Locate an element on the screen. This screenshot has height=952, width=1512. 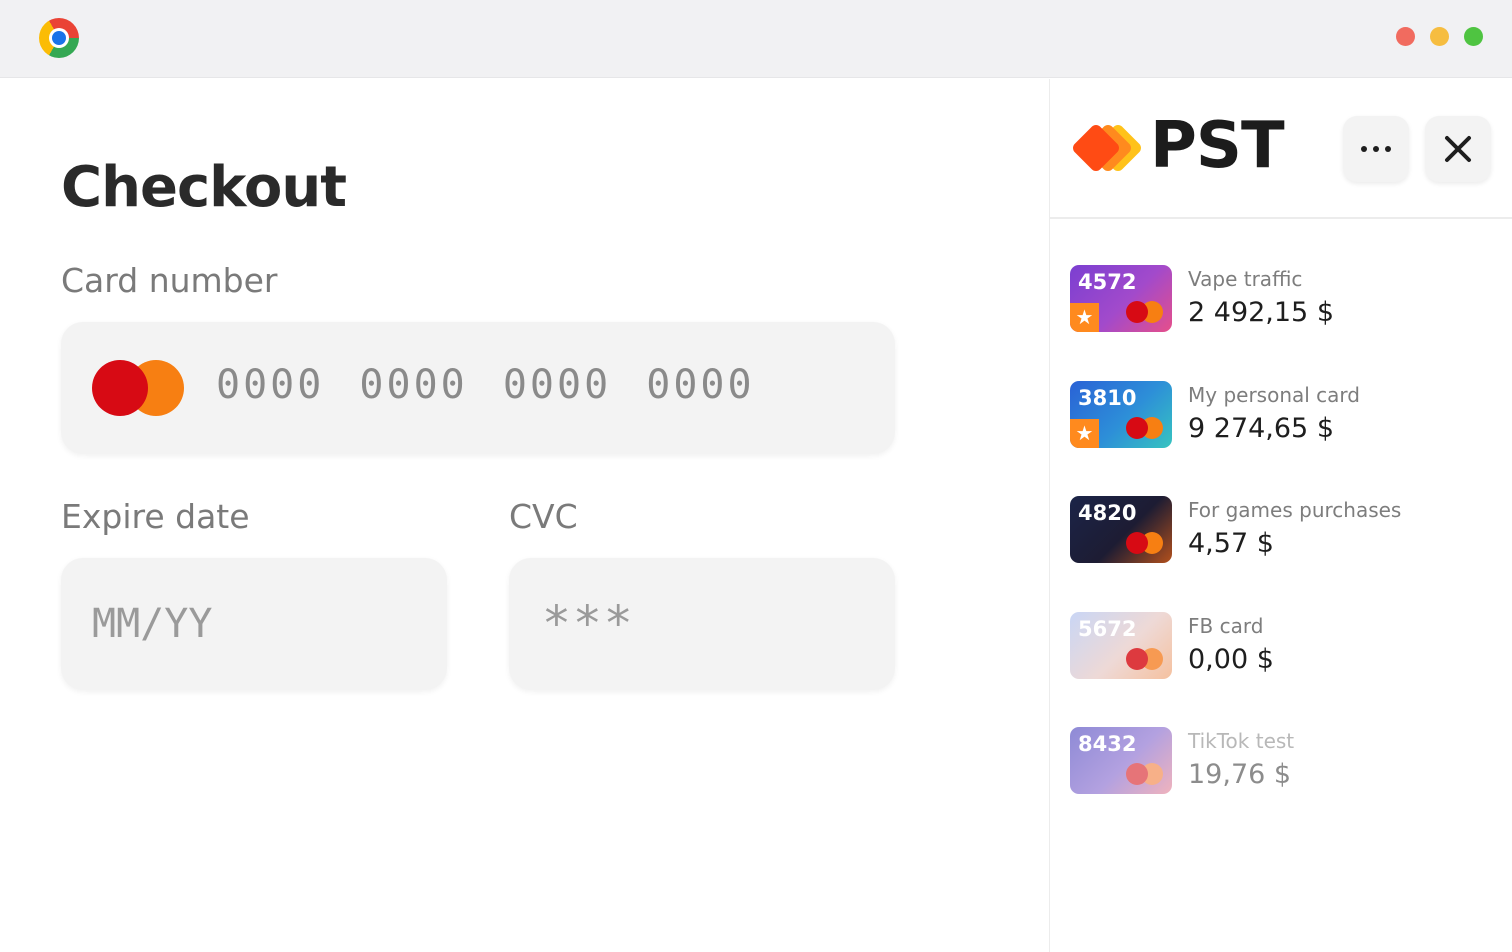
card-balance: 2 492,15 $ is located at coordinates (1261, 312).